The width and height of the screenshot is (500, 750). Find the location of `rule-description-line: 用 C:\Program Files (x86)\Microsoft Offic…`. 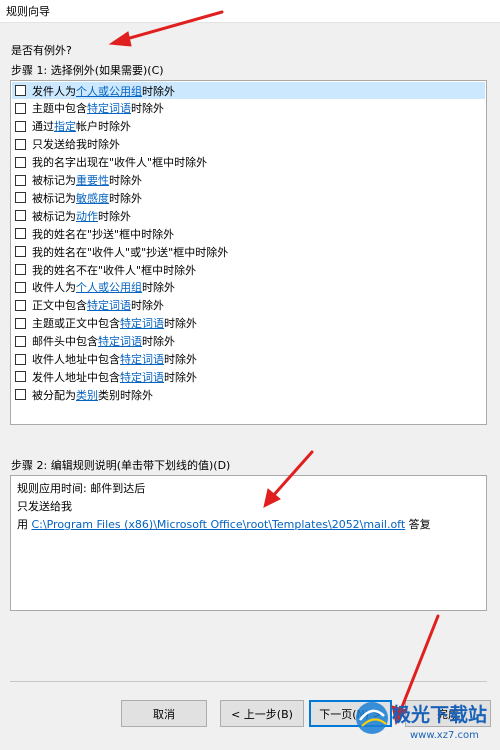

rule-description-line: 用 C:\Program Files (x86)\Microsoft Offic… is located at coordinates (248, 525).